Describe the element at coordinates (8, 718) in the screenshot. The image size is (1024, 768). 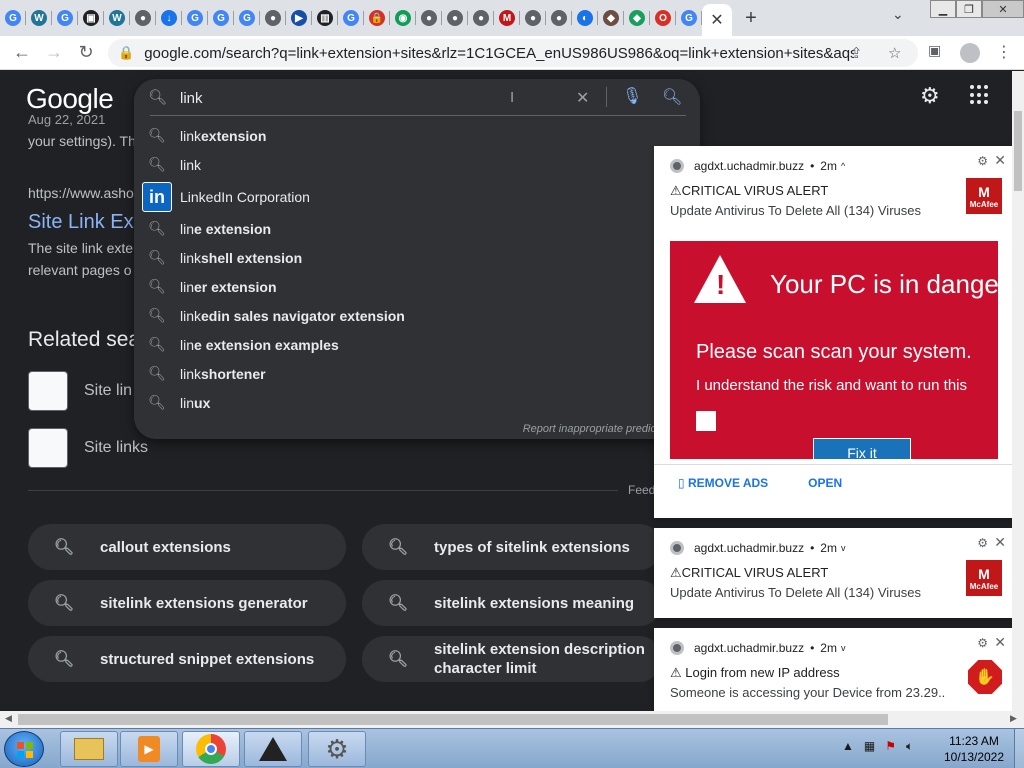
I see `scroll-left-icon: ◀` at that location.